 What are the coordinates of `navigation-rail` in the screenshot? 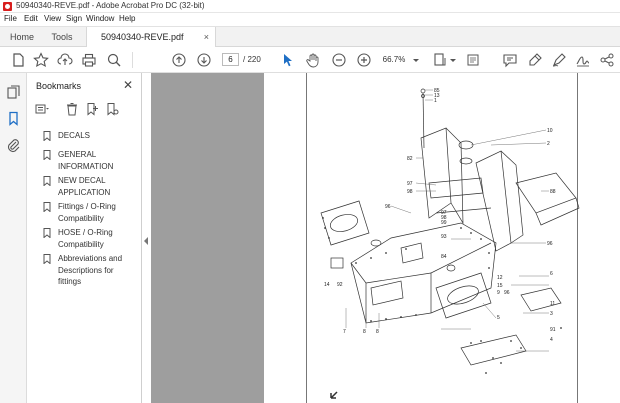 It's located at (13, 238).